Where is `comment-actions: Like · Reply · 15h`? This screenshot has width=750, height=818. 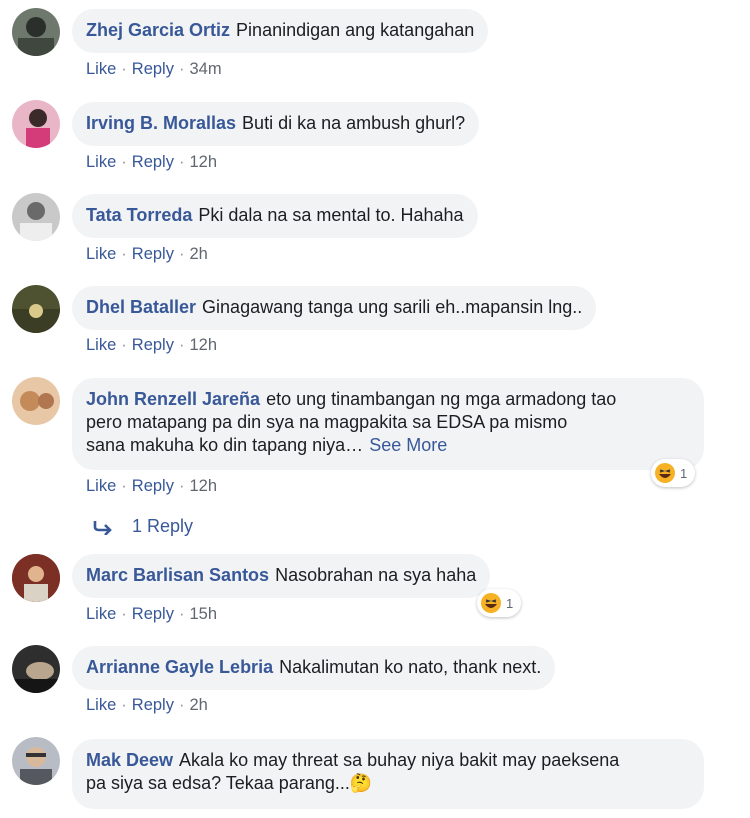
comment-actions: Like · Reply · 15h is located at coordinates (151, 614).